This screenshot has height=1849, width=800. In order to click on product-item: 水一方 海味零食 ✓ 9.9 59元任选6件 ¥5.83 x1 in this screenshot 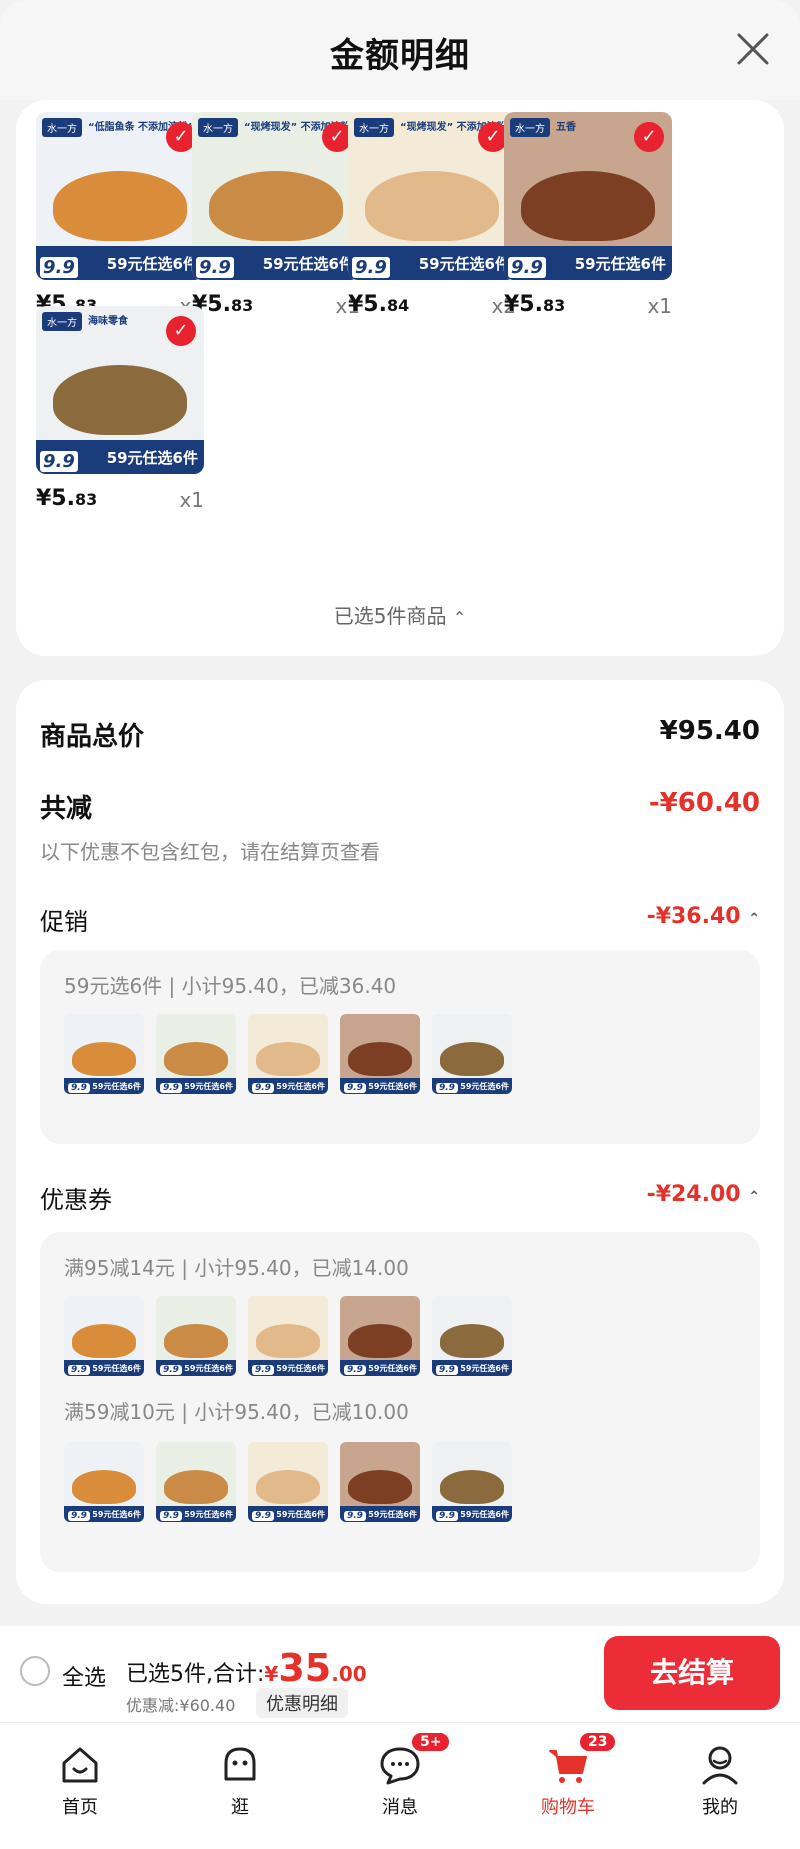, I will do `click(120, 409)`.